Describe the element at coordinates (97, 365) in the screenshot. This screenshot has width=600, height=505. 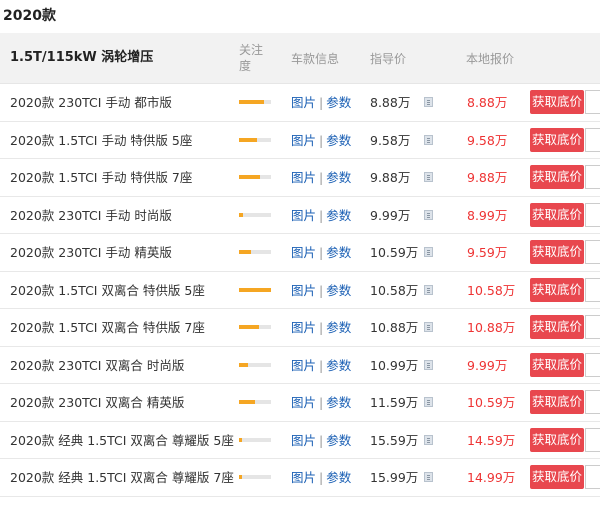
I see `model-name: 2020款 230TCI 双离合 时尚版` at that location.